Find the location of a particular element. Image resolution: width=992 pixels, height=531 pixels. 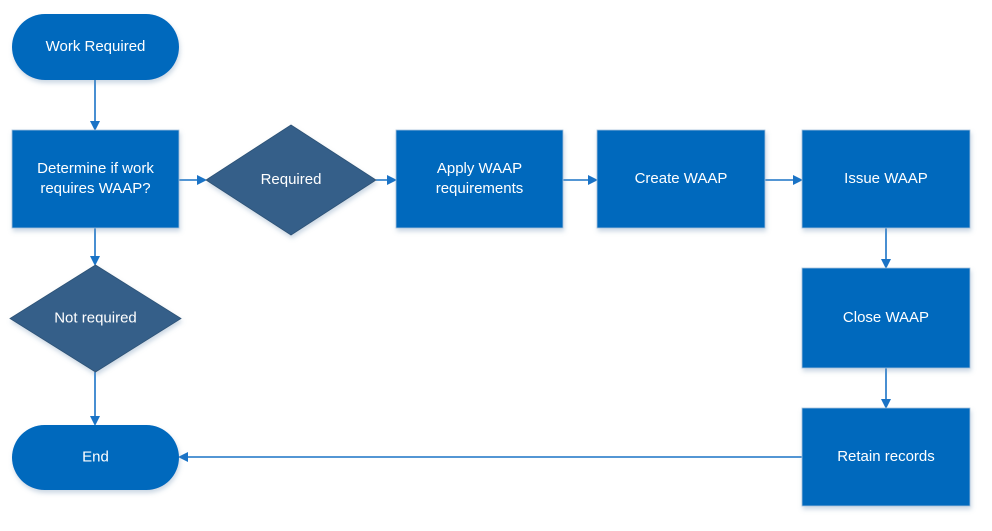

node-label: Not required is located at coordinates (95, 317).